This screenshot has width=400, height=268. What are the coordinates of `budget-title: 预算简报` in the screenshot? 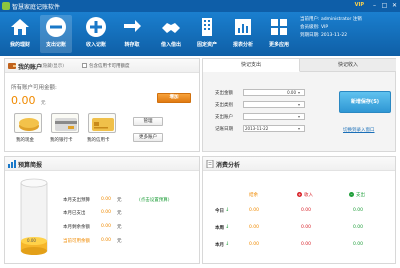 It's located at (30, 165).